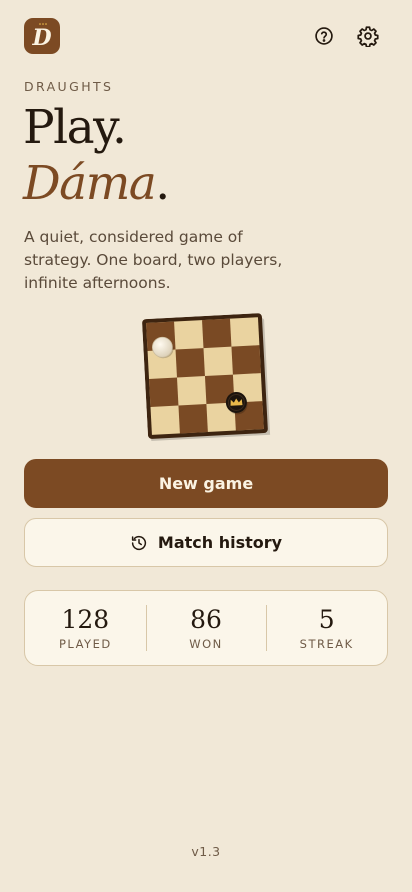  I want to click on stat-value: 128, so click(85, 619).